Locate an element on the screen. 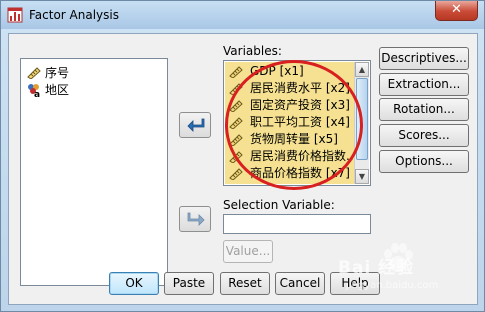  close-button: ✕ is located at coordinates (456, 11).